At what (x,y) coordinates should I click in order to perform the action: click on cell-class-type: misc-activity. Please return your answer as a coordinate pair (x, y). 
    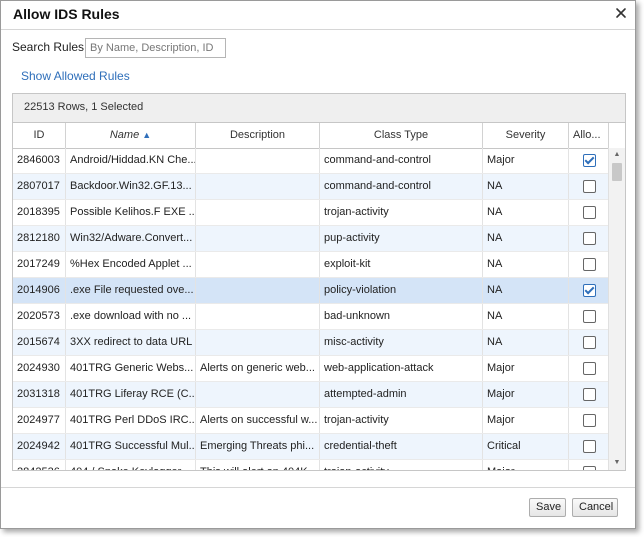
    Looking at the image, I should click on (401, 342).